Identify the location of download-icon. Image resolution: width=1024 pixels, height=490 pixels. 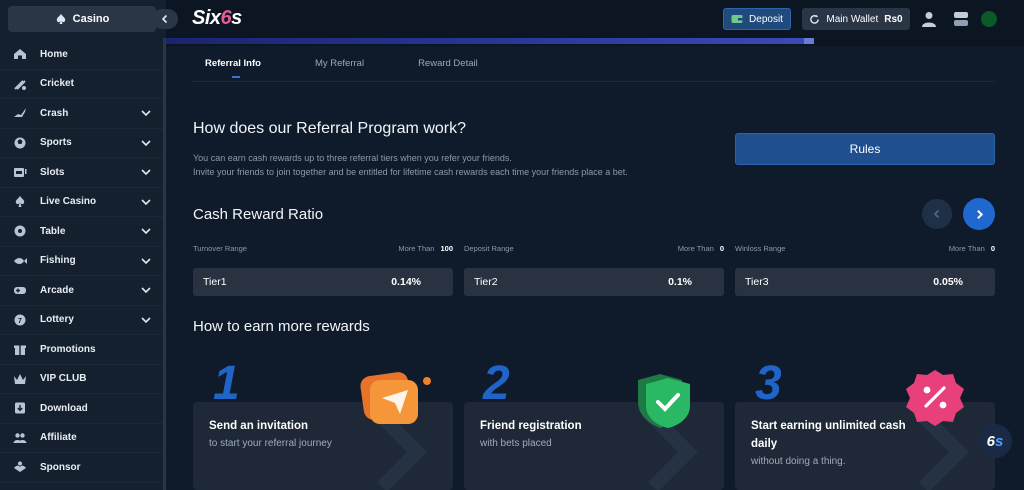
(20, 408).